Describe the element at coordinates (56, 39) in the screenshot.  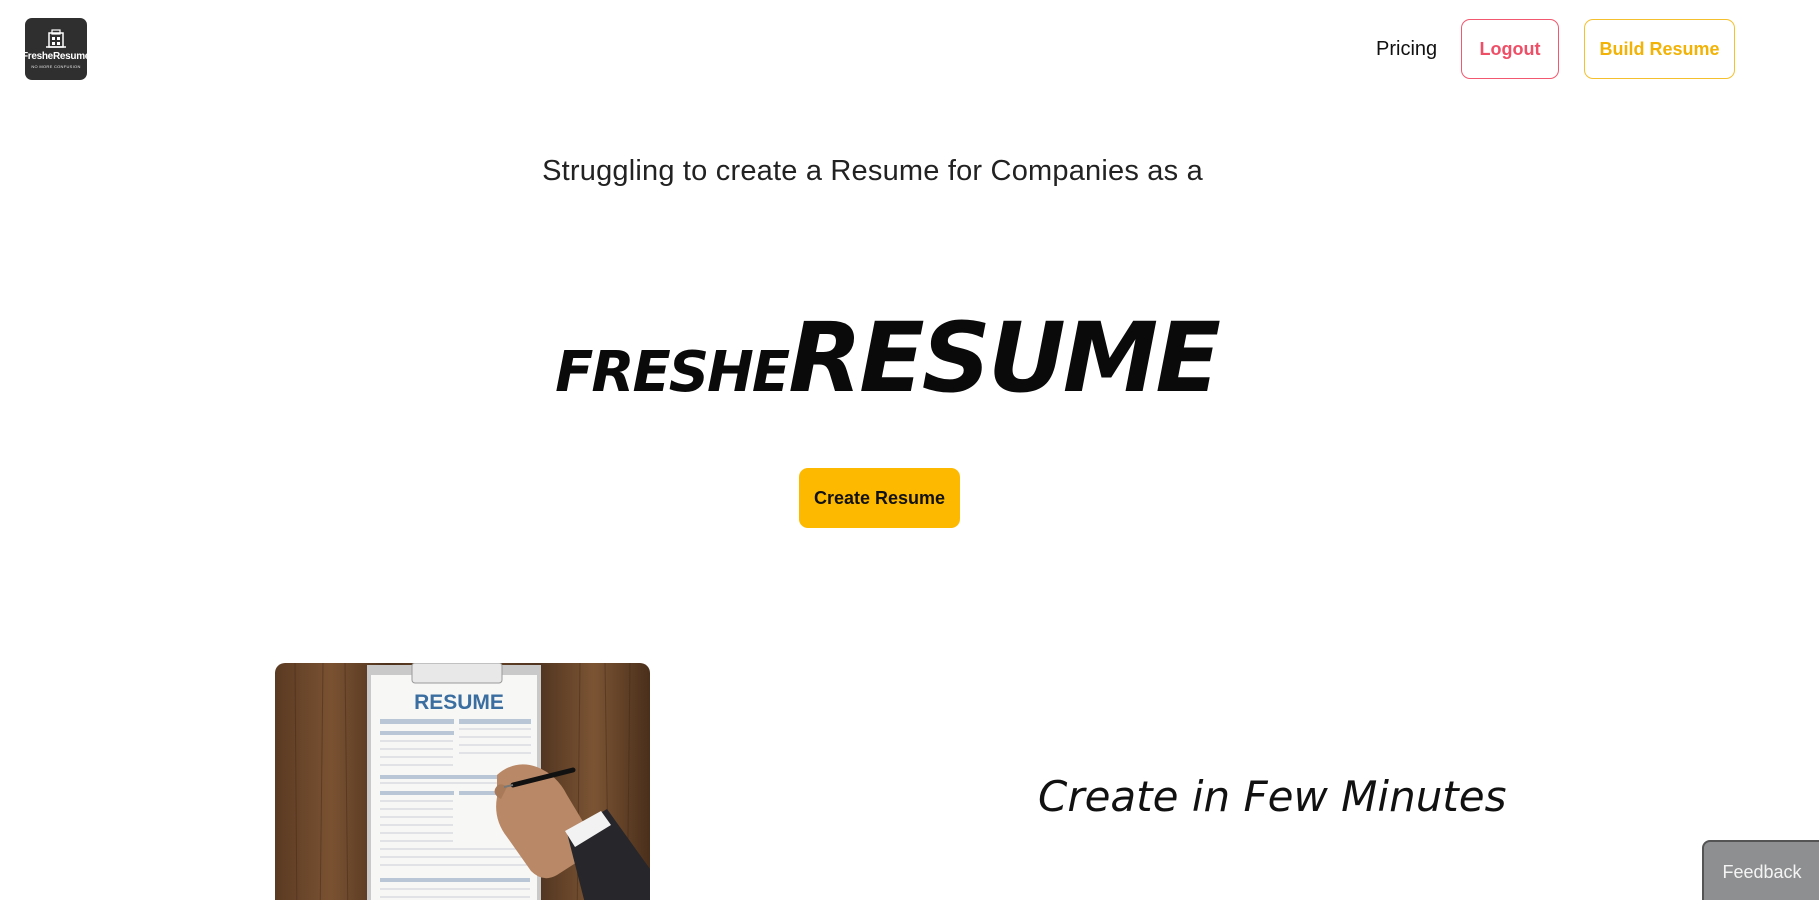
I see `logo-building-icon` at that location.